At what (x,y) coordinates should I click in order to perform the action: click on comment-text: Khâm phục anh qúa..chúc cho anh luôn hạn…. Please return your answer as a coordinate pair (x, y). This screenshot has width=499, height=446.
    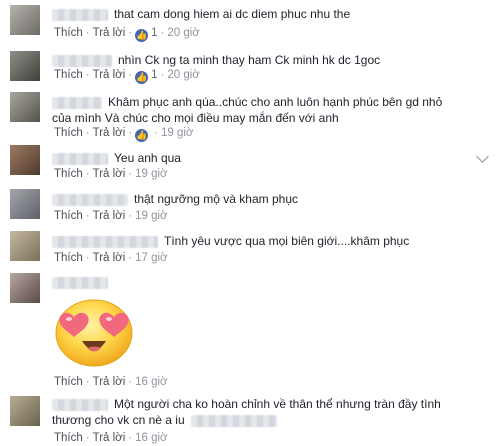
    Looking at the image, I should click on (247, 110).